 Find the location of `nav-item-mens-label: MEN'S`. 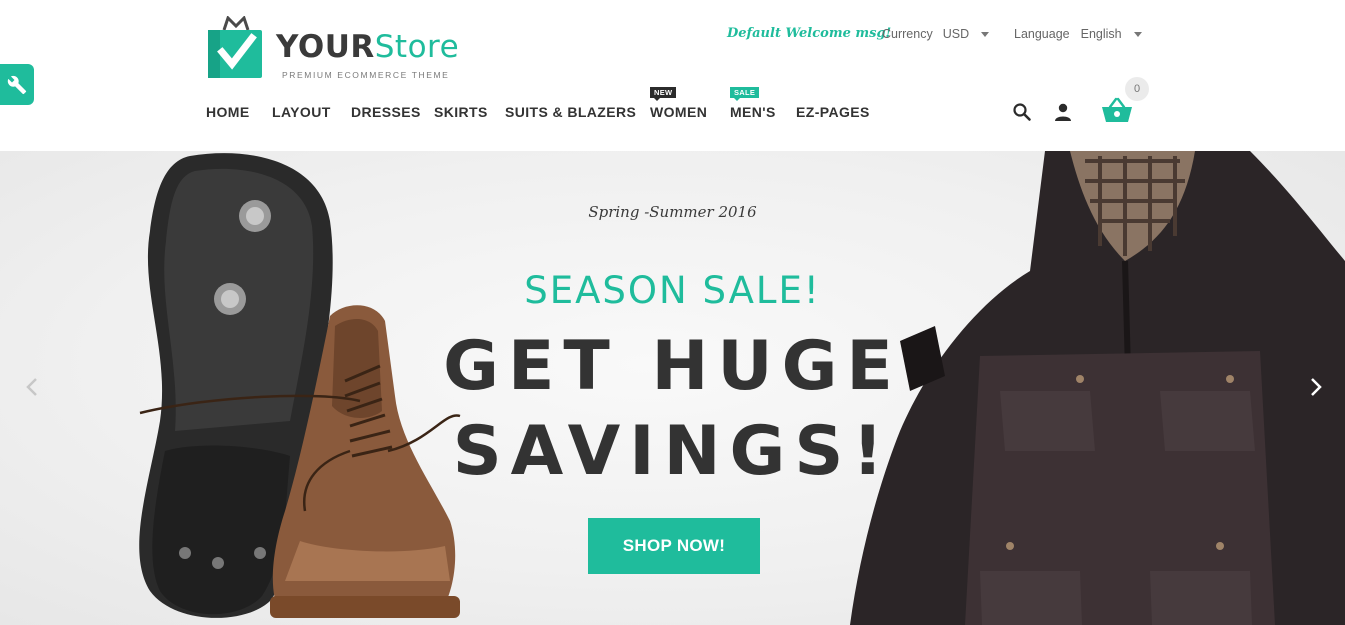

nav-item-mens-label: MEN'S is located at coordinates (753, 112).